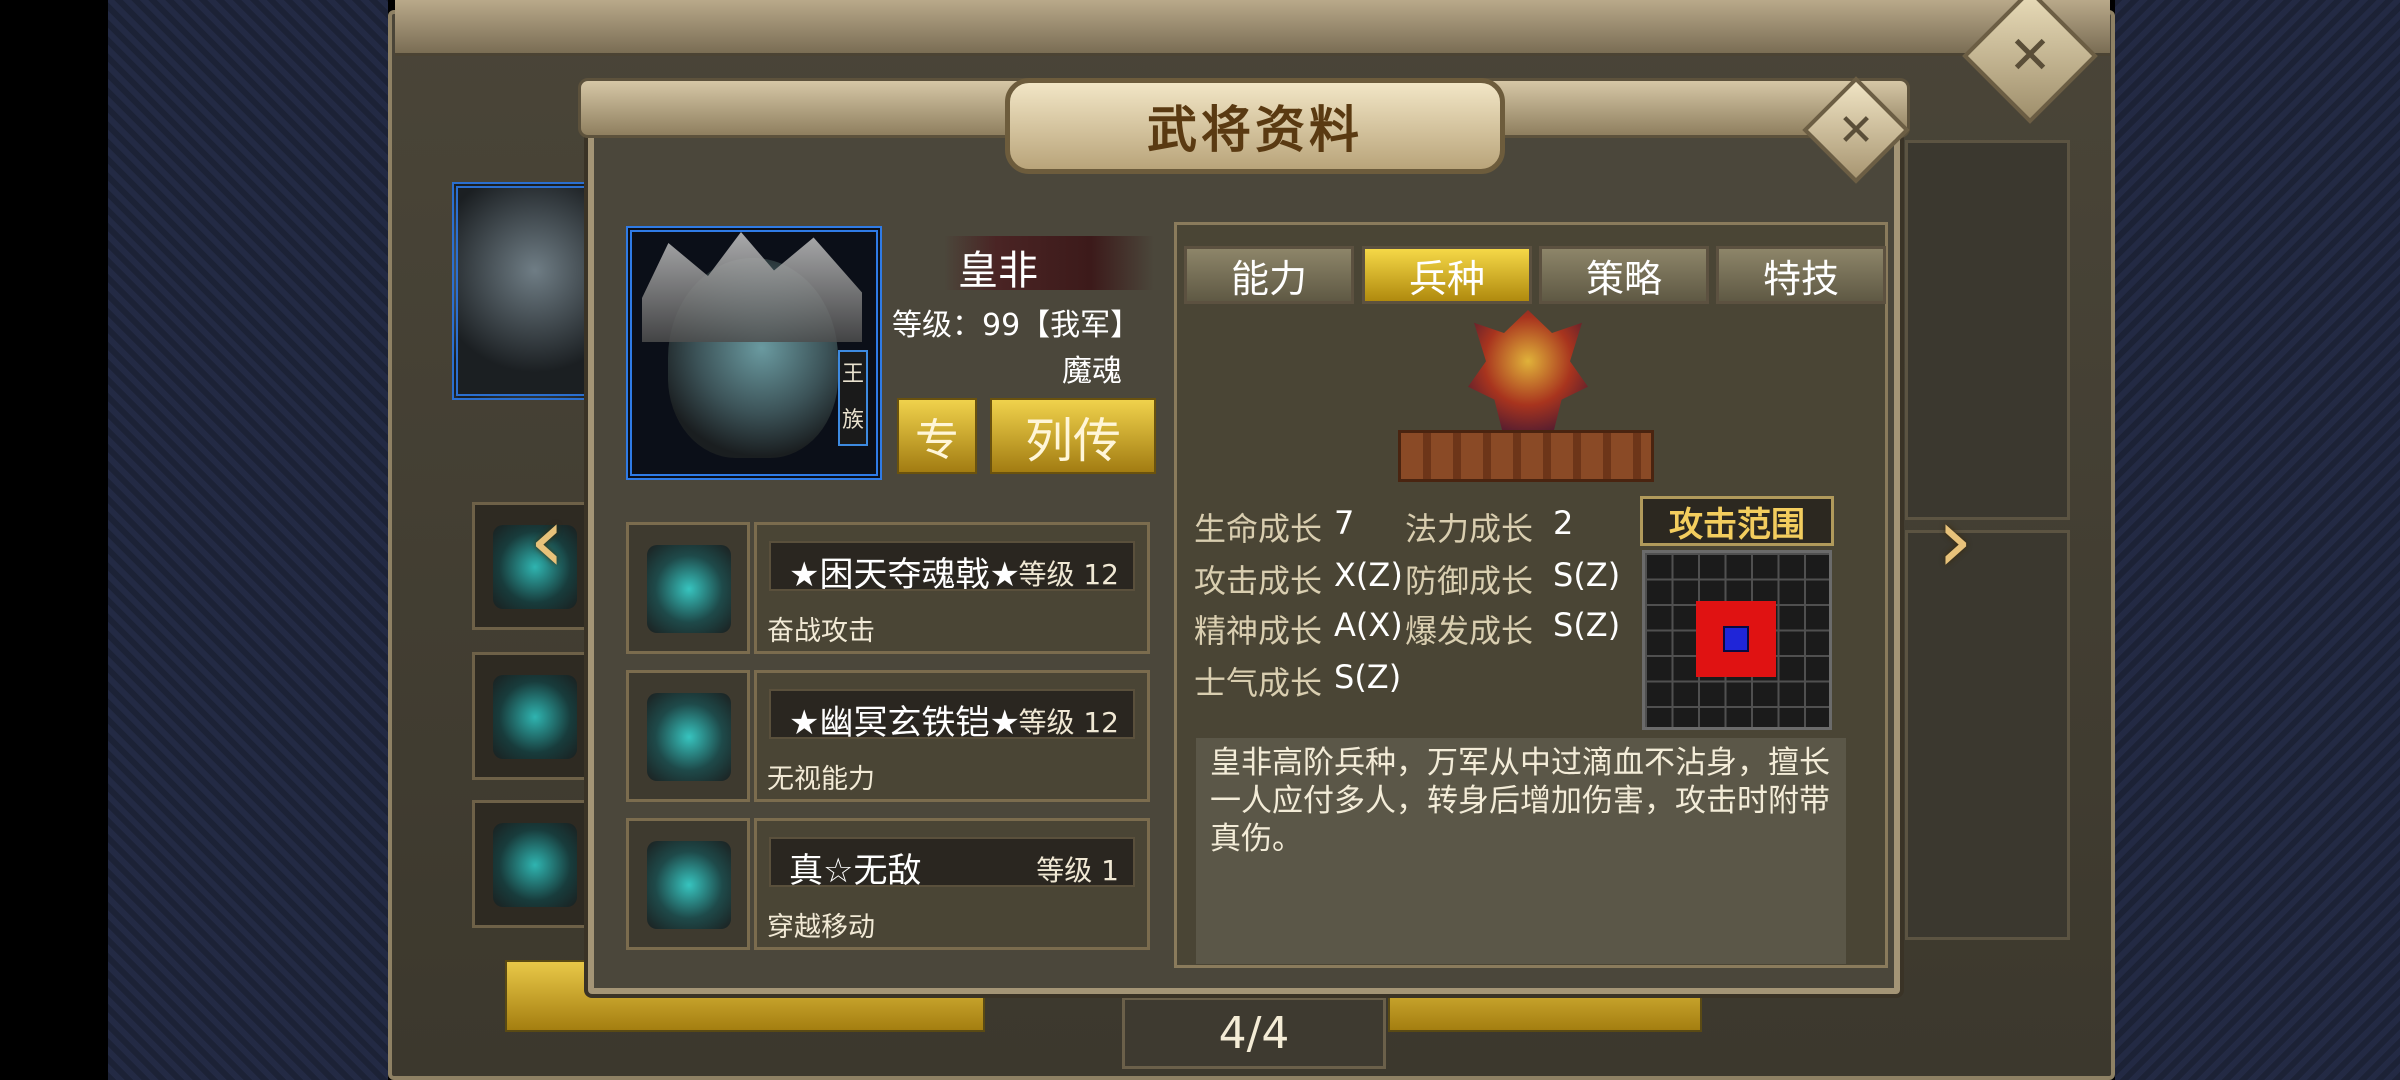 Image resolution: width=2400 pixels, height=1080 pixels. Describe the element at coordinates (1736, 639) in the screenshot. I see `attack-range-center` at that location.